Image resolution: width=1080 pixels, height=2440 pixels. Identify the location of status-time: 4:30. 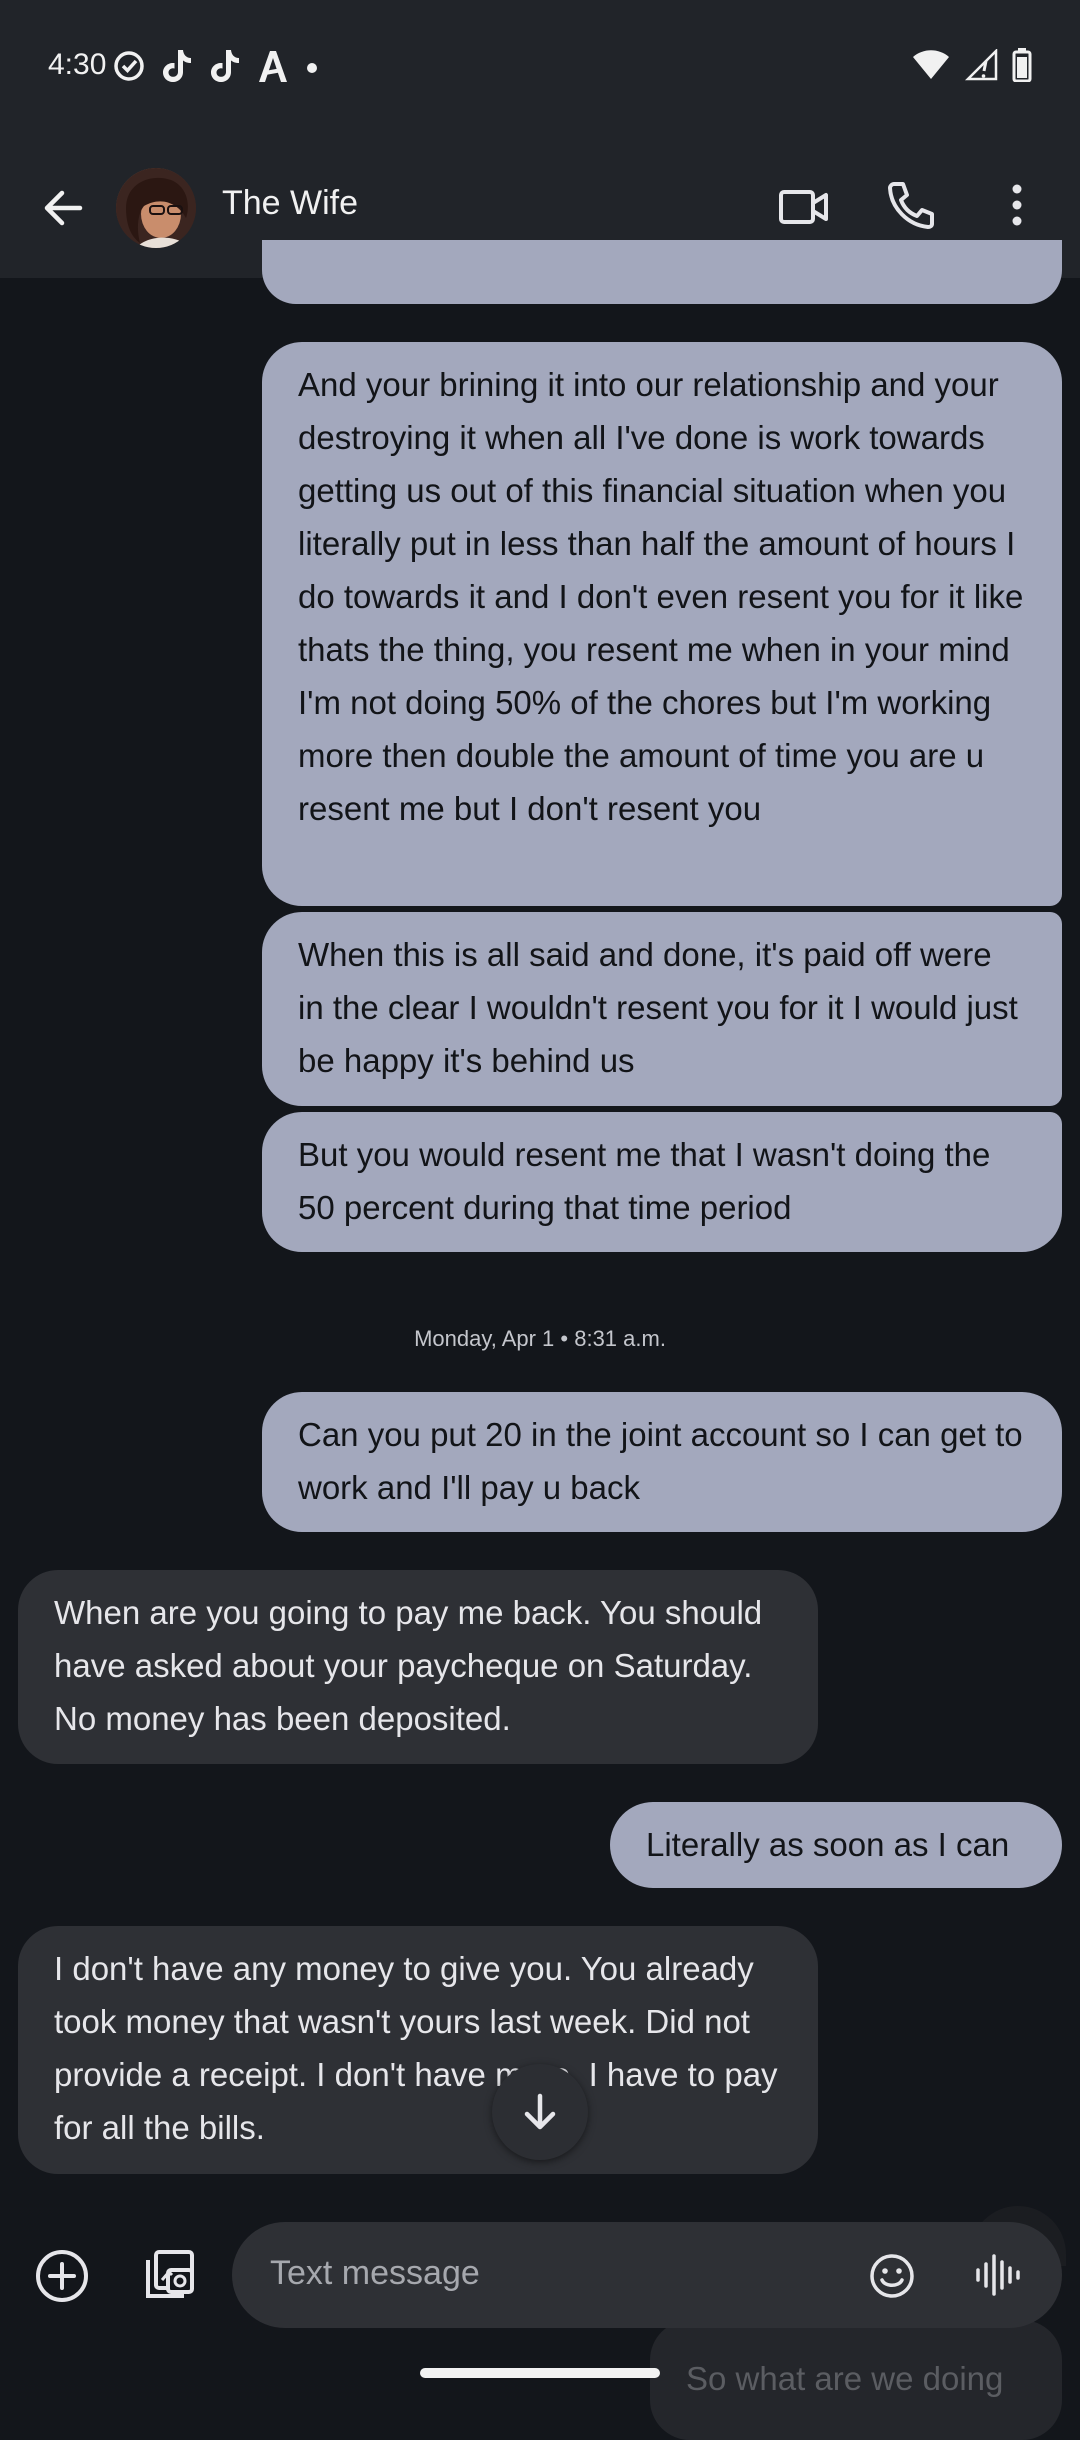
(77, 64).